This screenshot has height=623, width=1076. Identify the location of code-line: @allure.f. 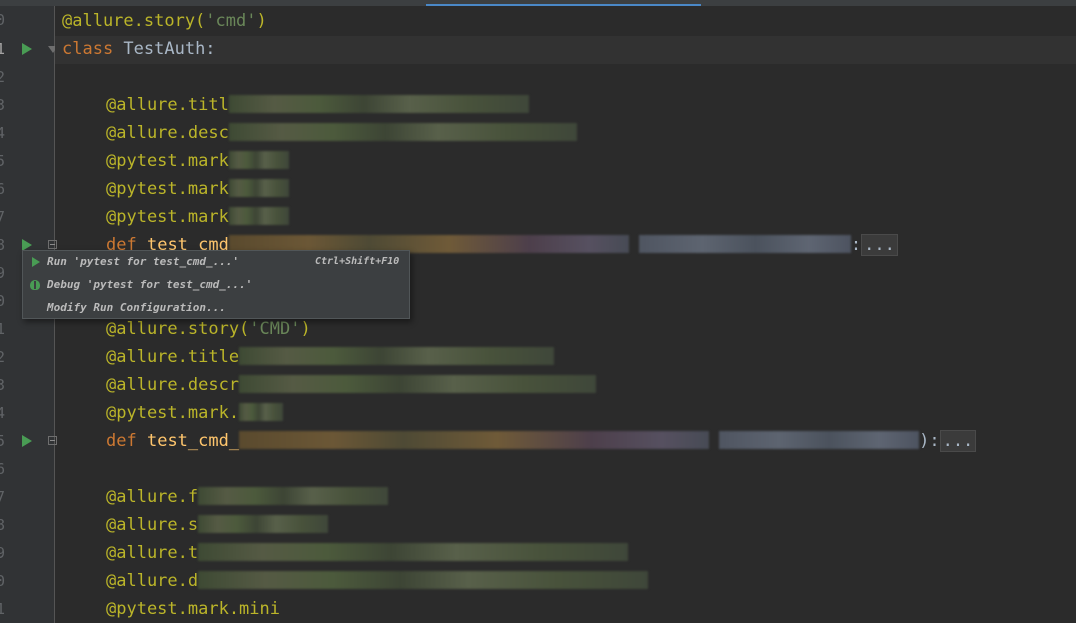
(247, 497).